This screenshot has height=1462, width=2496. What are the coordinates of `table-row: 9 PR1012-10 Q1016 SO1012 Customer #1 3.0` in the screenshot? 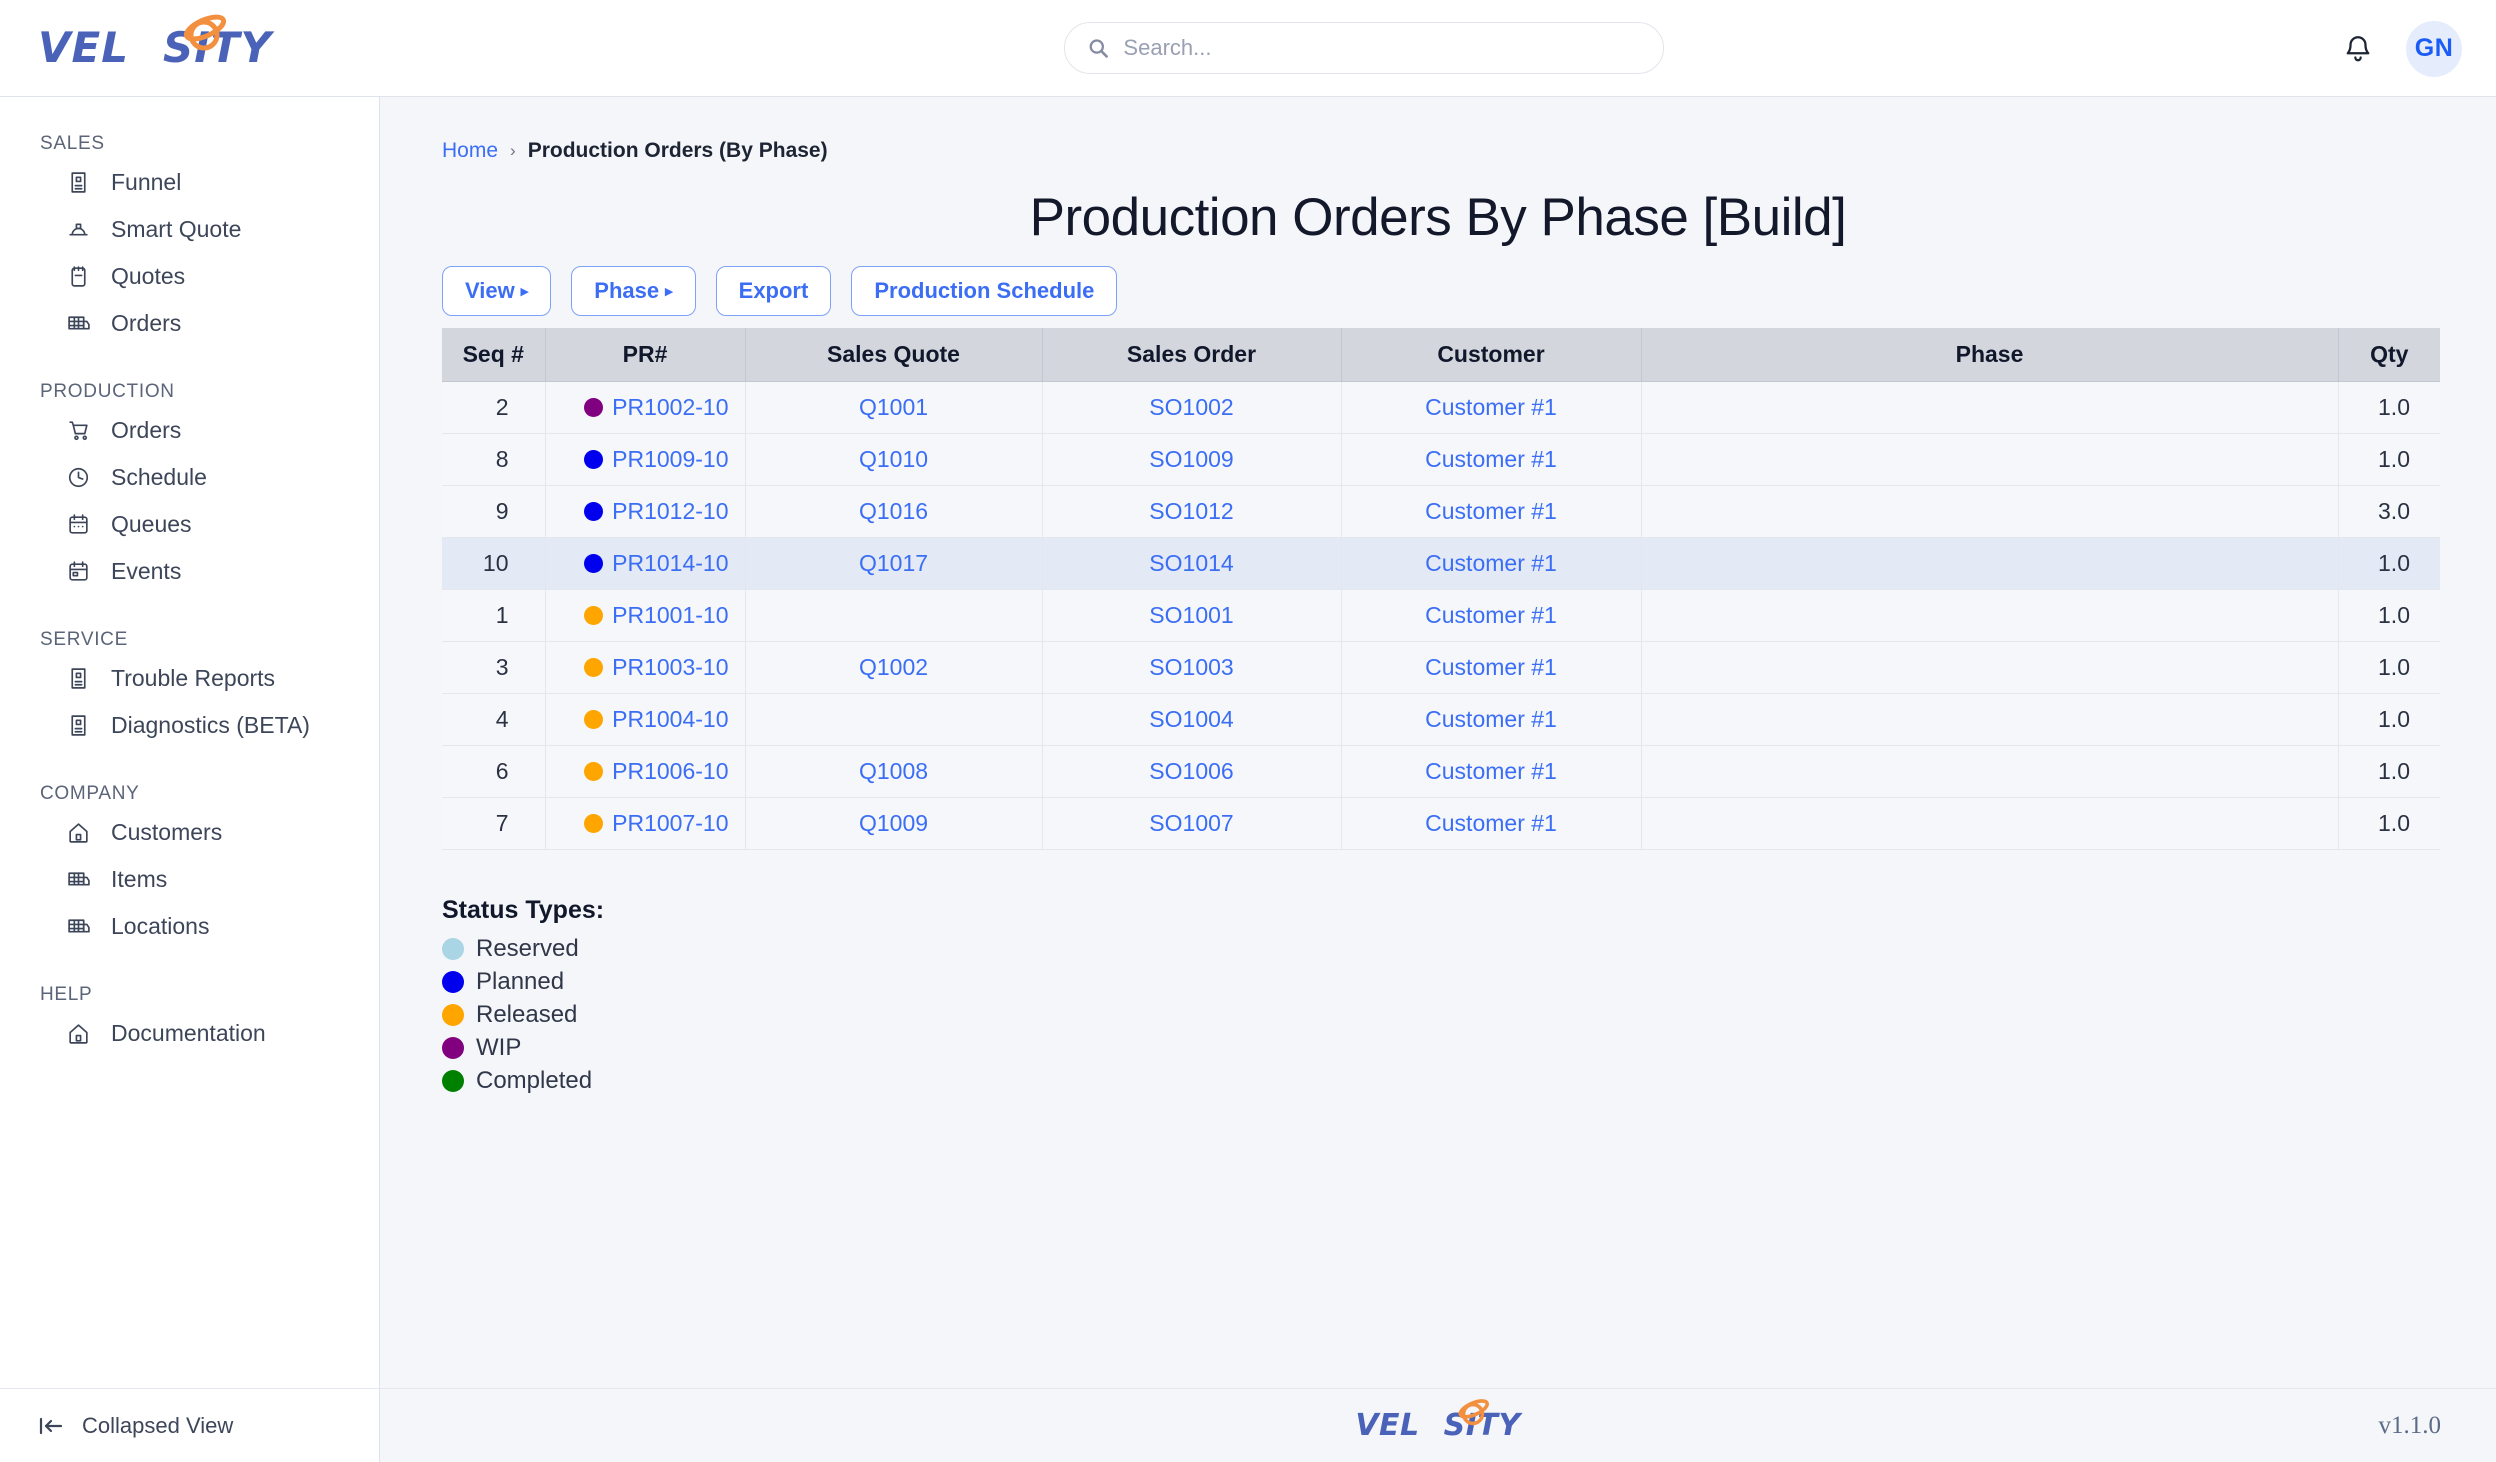 It's located at (1441, 511).